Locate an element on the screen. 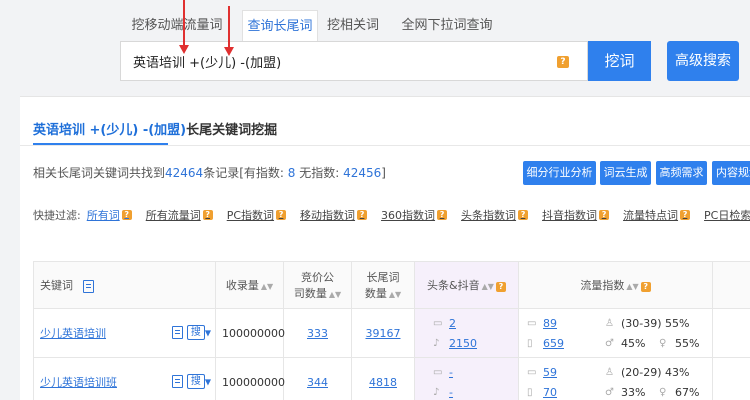  toutiao-value: 2 is located at coordinates (452, 323).